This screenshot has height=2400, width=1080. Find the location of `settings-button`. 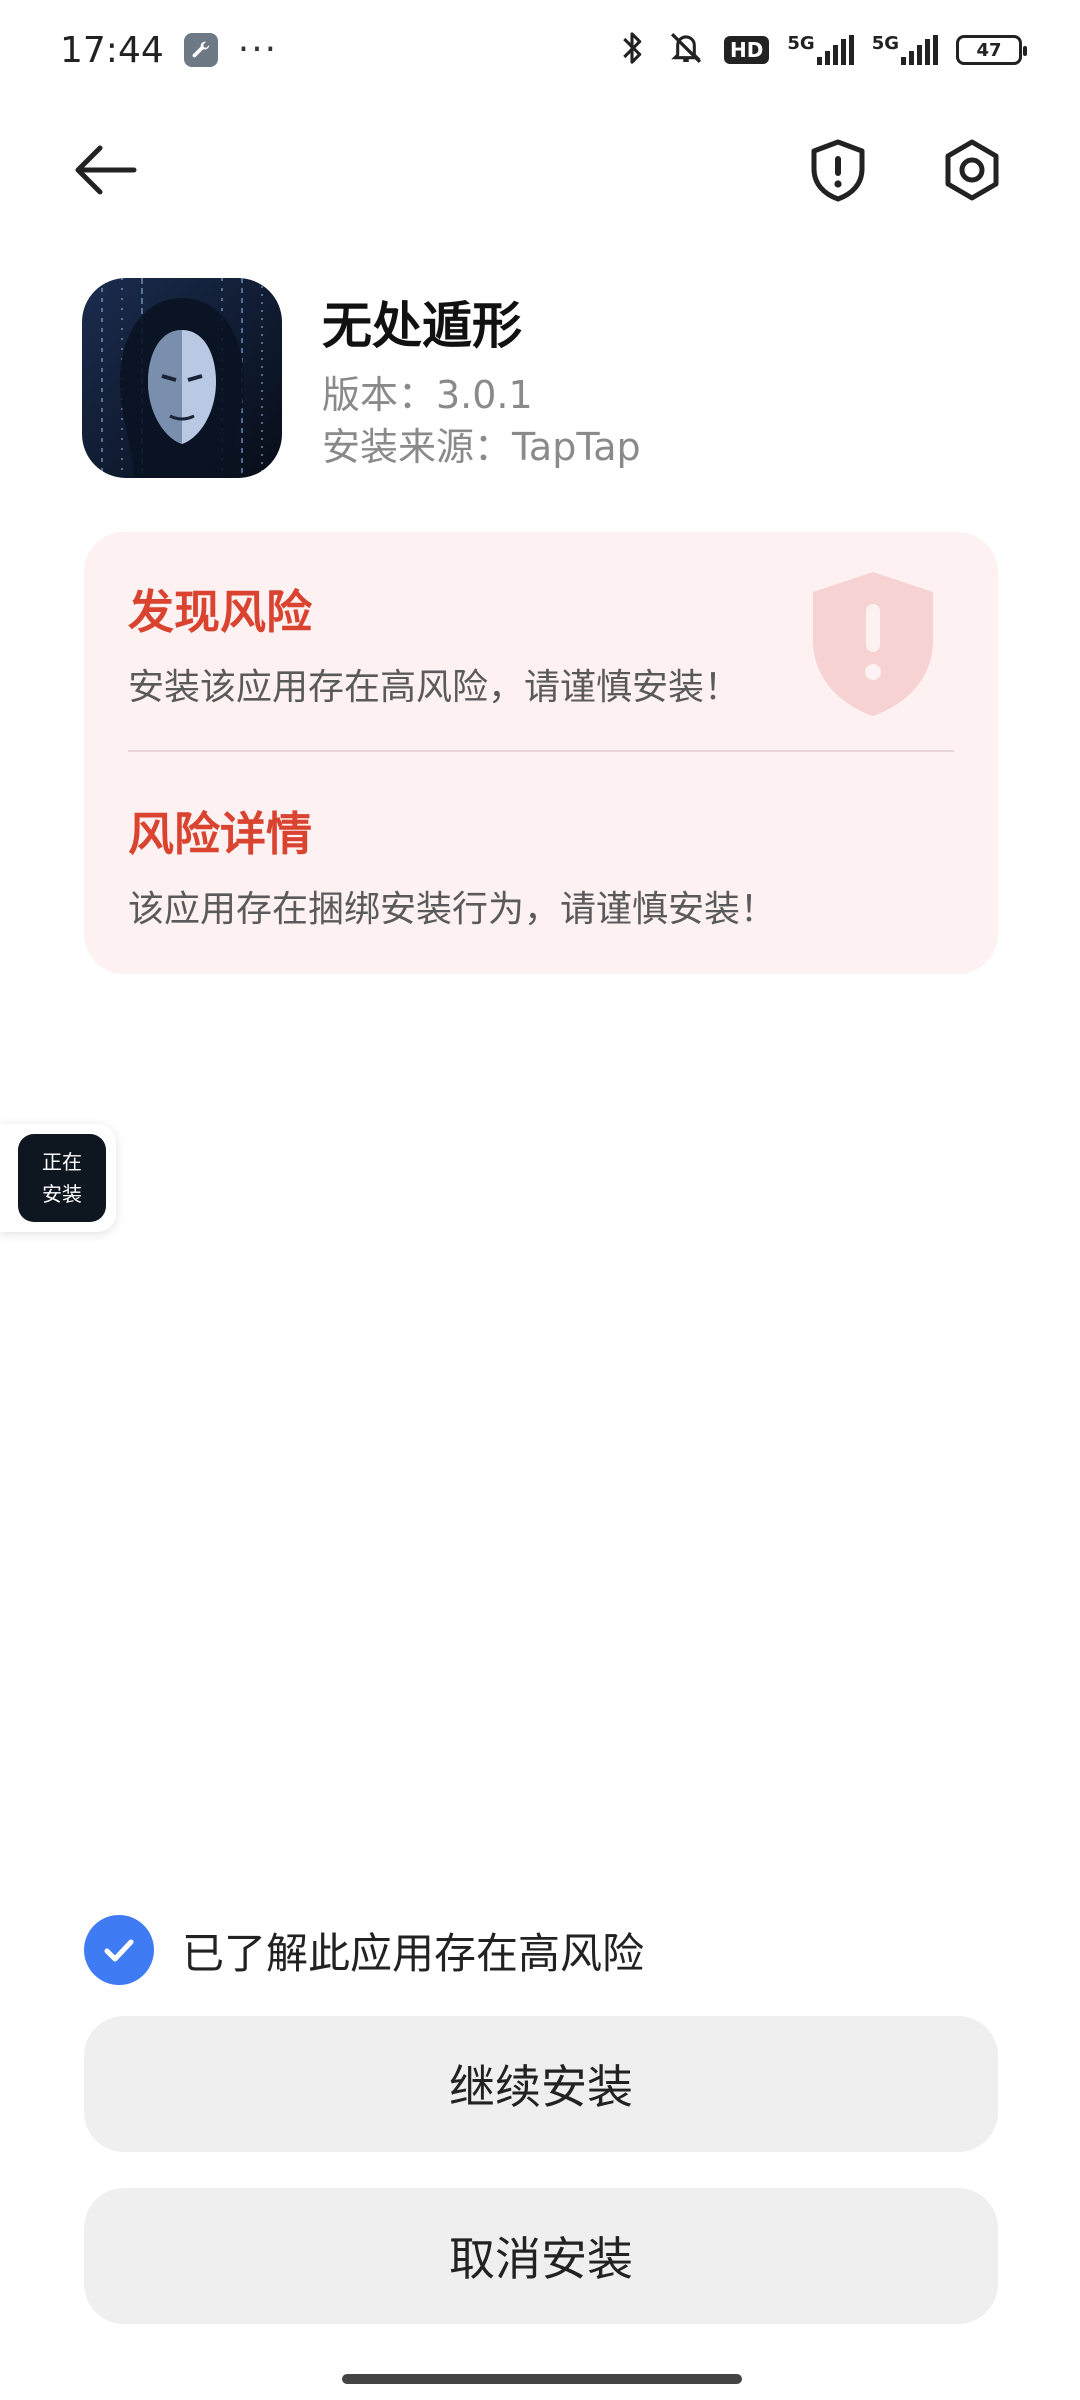

settings-button is located at coordinates (972, 170).